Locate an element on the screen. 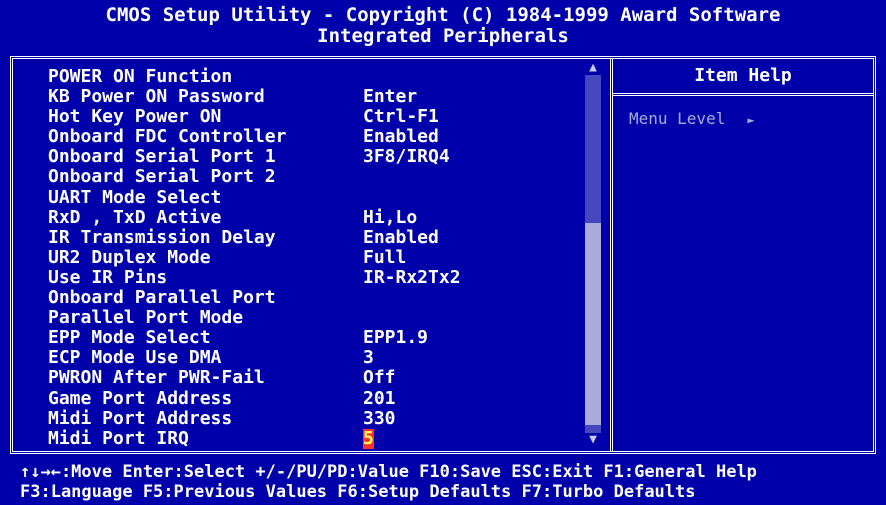  setting-value: Ctrl-F1 is located at coordinates (401, 117).